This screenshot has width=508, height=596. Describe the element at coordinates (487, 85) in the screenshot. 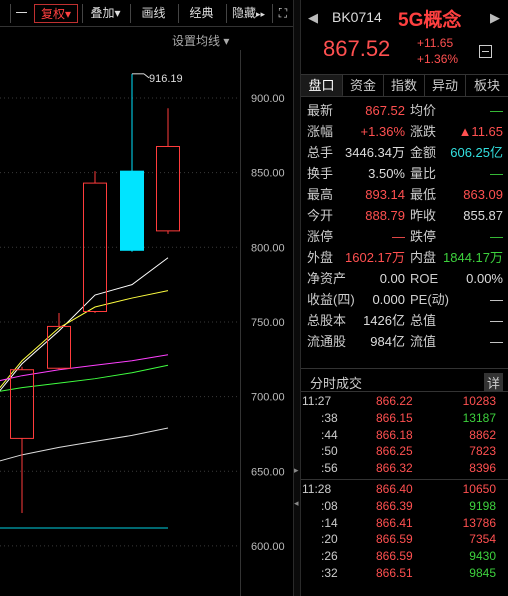

I see `tab-bankuai: 板块` at that location.